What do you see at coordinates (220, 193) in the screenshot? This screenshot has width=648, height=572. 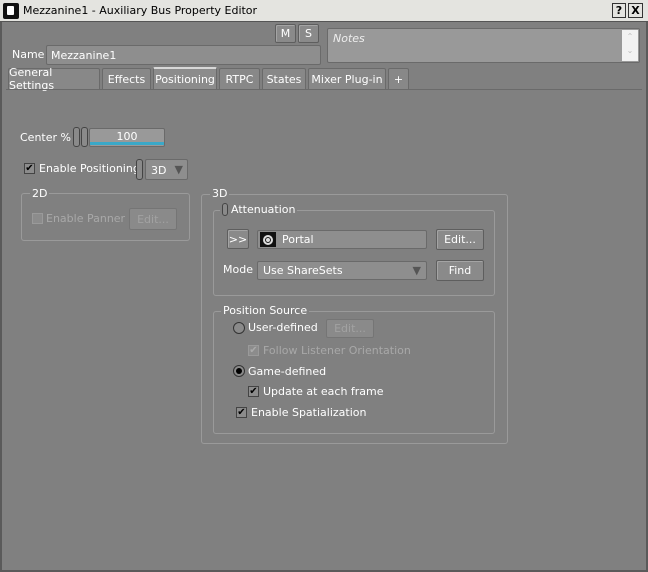 I see `group-3d-title: 3D` at bounding box center [220, 193].